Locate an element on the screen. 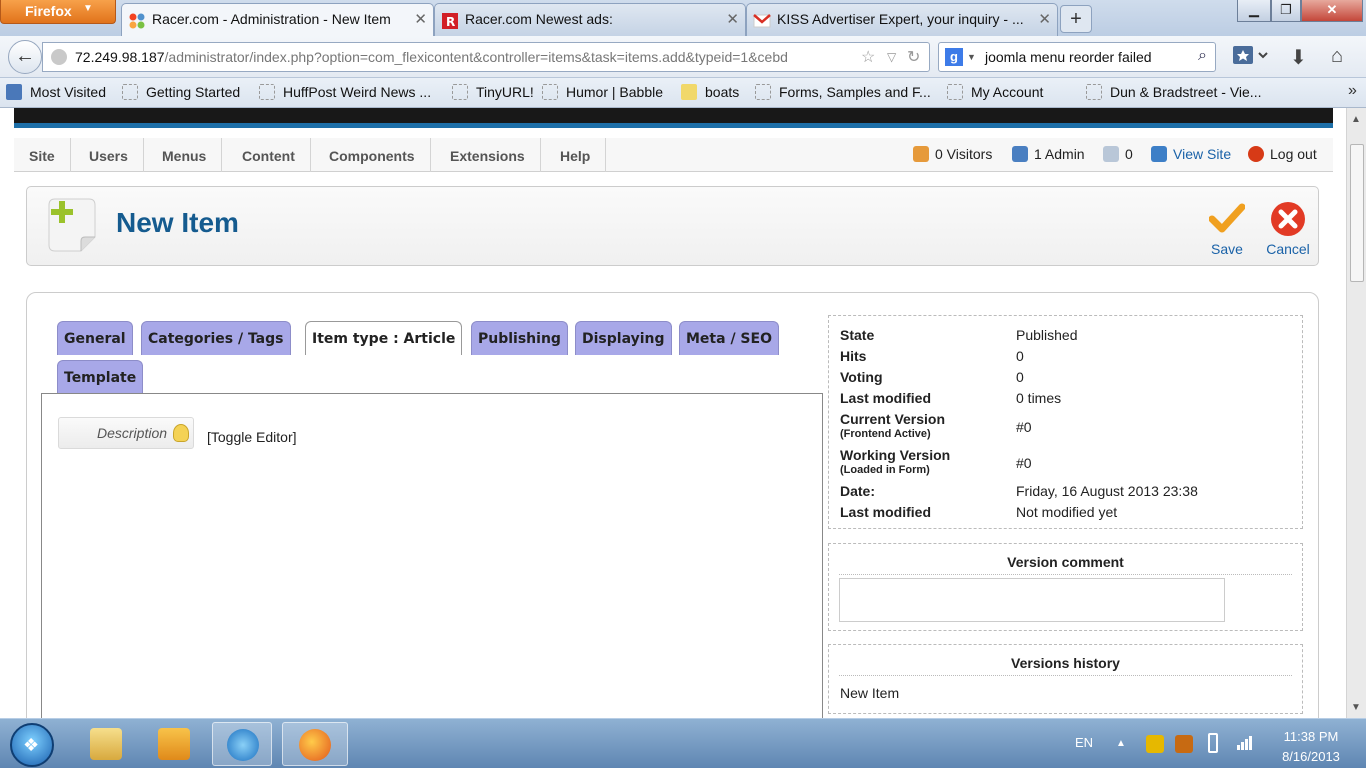 The image size is (1366, 768). tab-general: General is located at coordinates (95, 338).